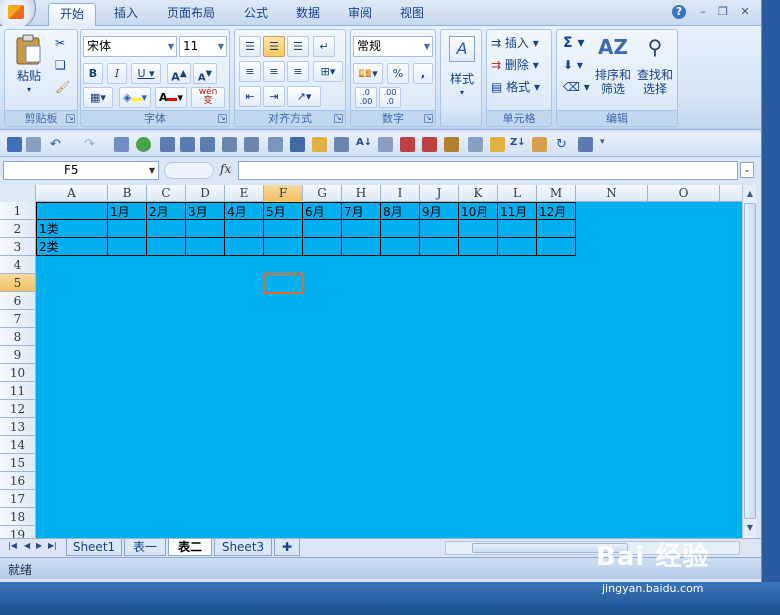 This screenshot has height=615, width=780. I want to click on undo-icon: ↶, so click(57, 144).